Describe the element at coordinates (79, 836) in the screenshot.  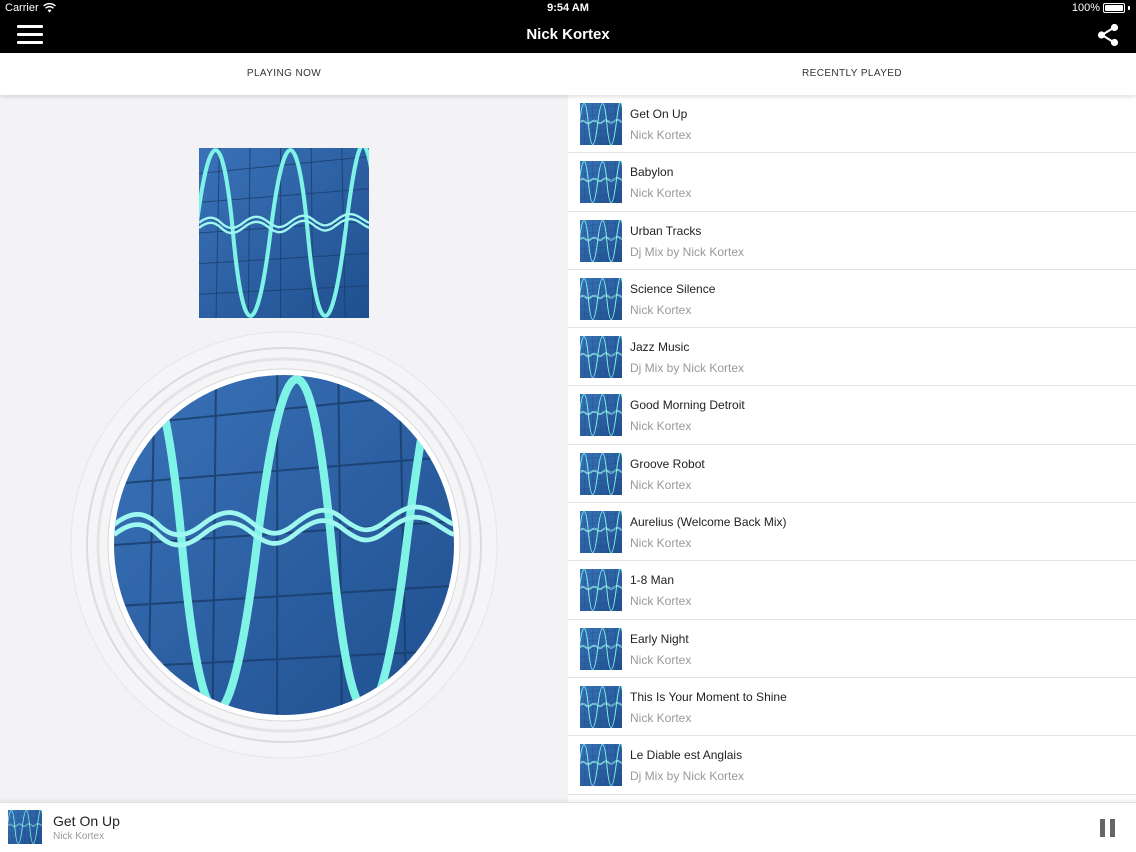
I see `mini-player-artist: Nick Kortex` at that location.